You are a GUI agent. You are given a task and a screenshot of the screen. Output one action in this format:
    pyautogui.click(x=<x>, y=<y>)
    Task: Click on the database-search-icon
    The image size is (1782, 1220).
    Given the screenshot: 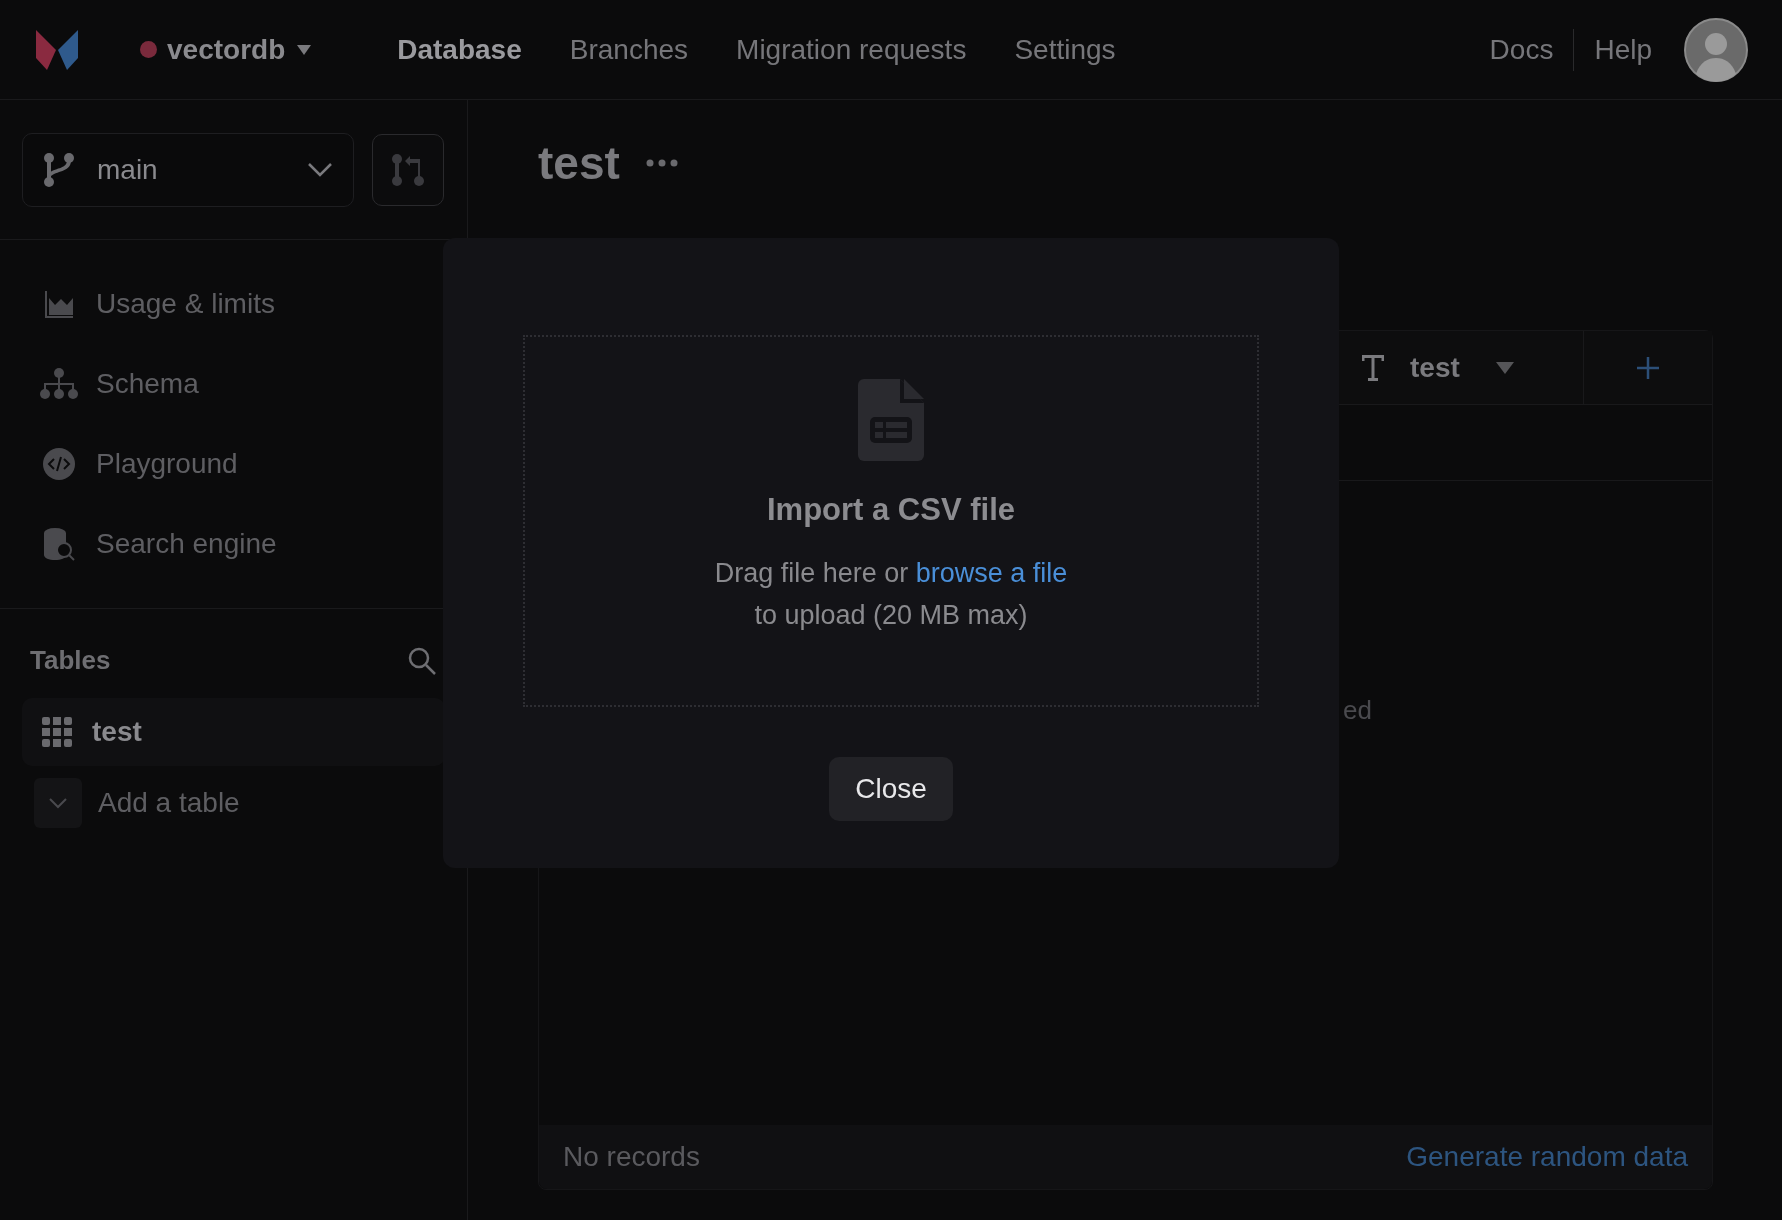 What is the action you would take?
    pyautogui.click(x=59, y=544)
    